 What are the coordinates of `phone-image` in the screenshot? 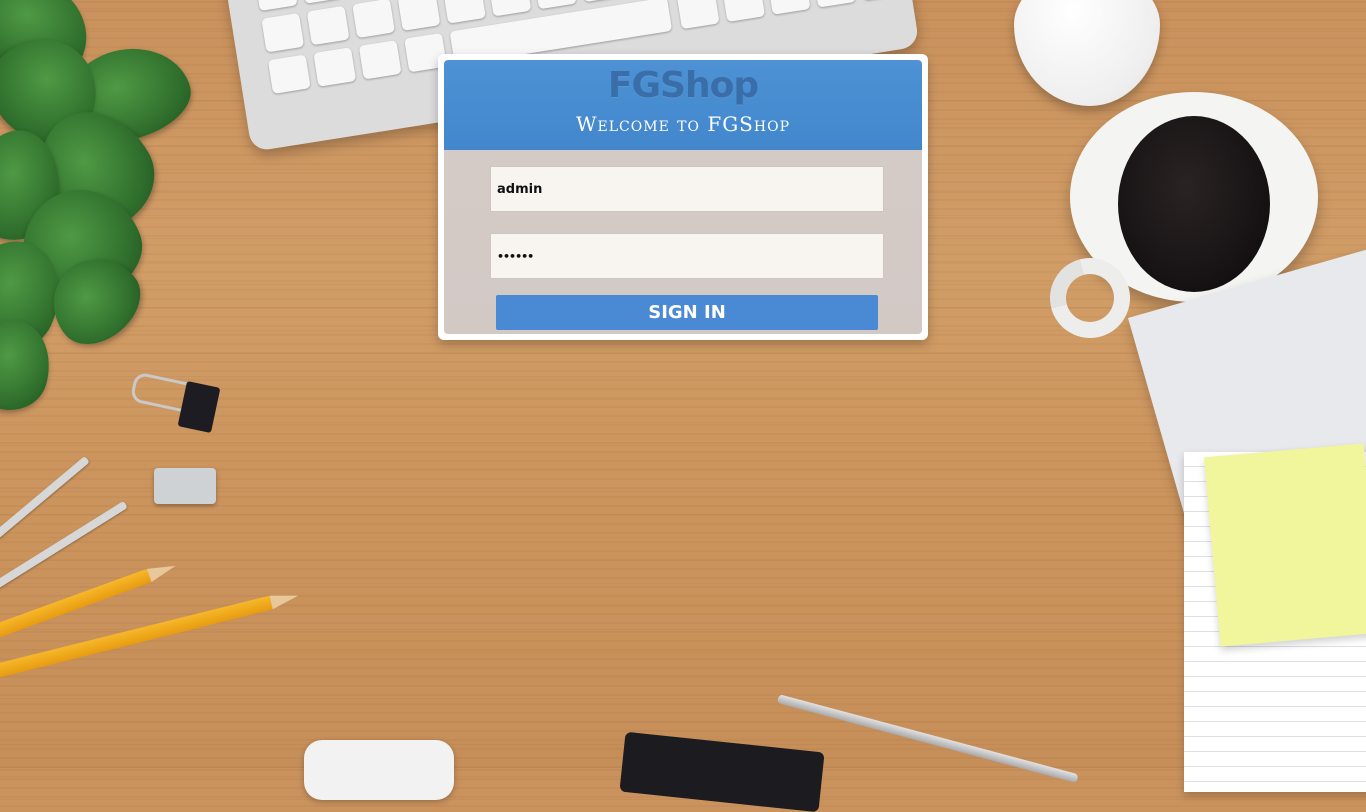 It's located at (379, 770).